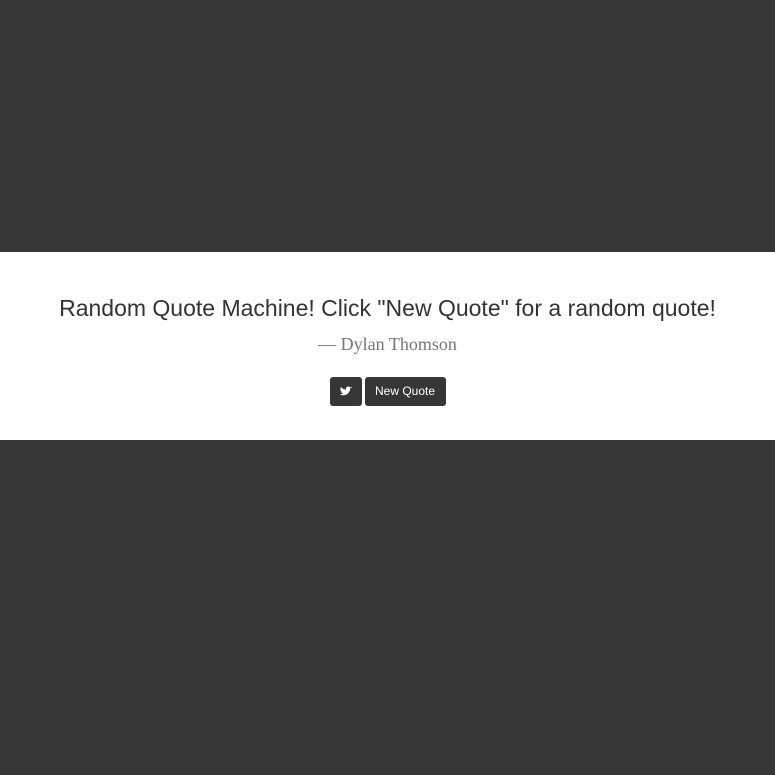  What do you see at coordinates (387, 344) in the screenshot?
I see `quote-author: — Dylan Thomson` at bounding box center [387, 344].